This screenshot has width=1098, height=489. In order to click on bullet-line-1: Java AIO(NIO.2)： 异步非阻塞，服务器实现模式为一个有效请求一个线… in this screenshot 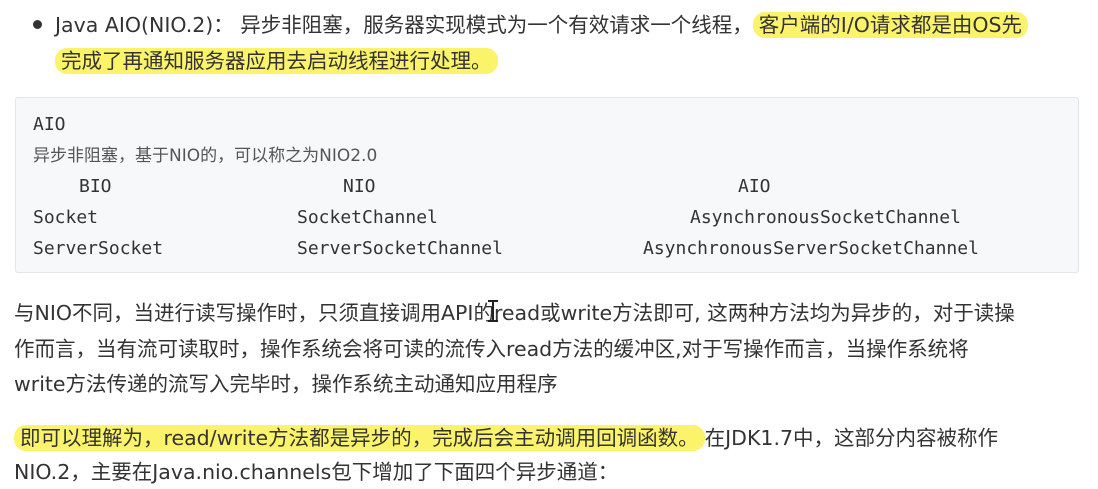, I will do `click(576, 25)`.